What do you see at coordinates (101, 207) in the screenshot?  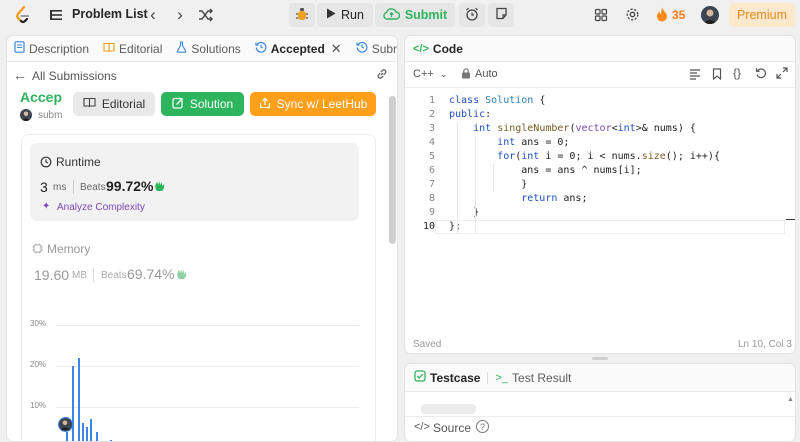 I see `analyze-complexity-link: Analyze Complexity` at bounding box center [101, 207].